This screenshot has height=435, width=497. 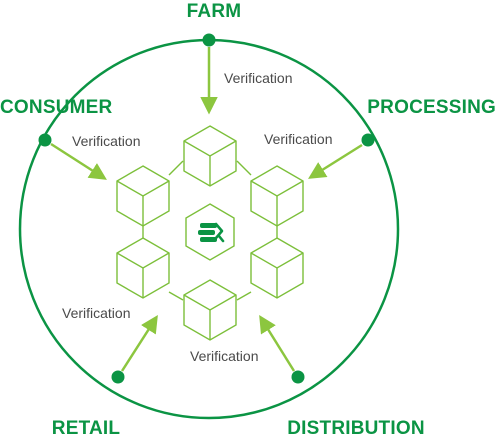 What do you see at coordinates (106, 141) in the screenshot?
I see `consumer-verification-label: Verification` at bounding box center [106, 141].